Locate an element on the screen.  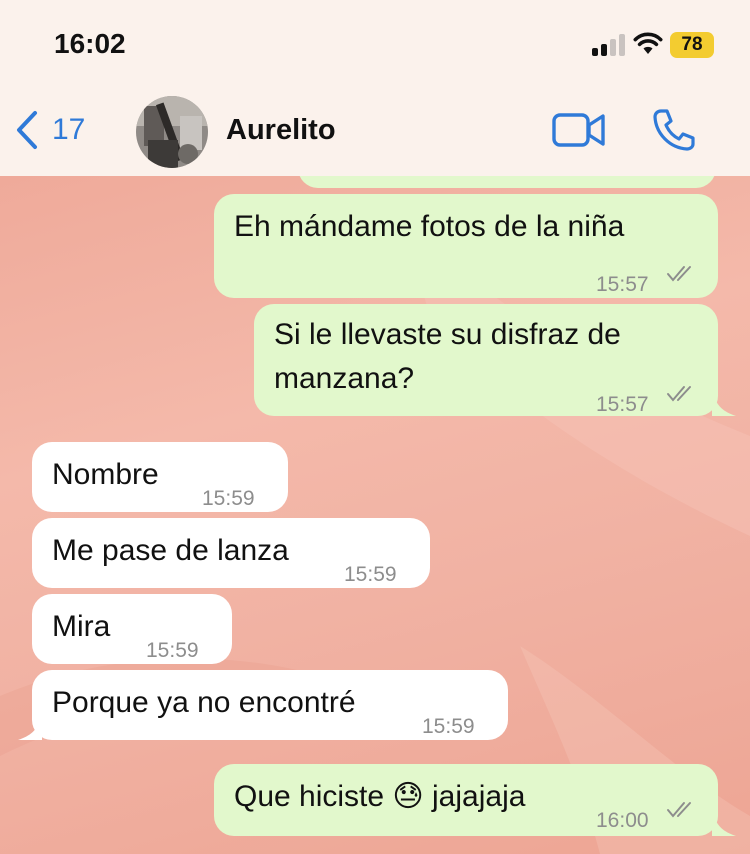
chevron-left-icon is located at coordinates (27, 130).